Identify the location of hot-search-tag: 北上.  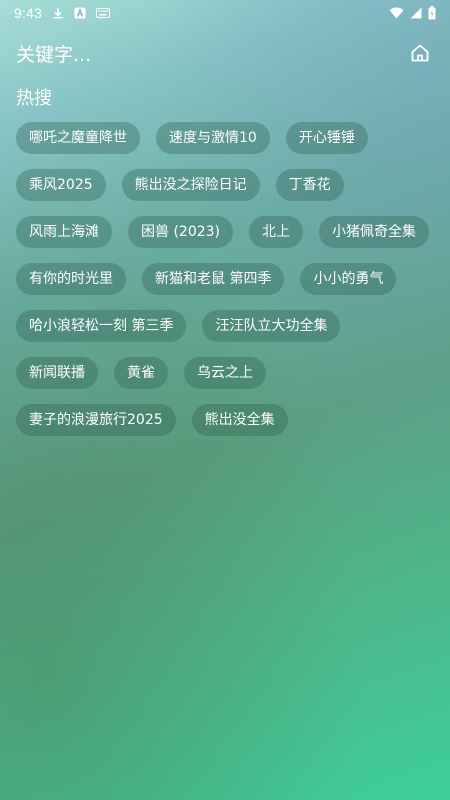
(276, 232).